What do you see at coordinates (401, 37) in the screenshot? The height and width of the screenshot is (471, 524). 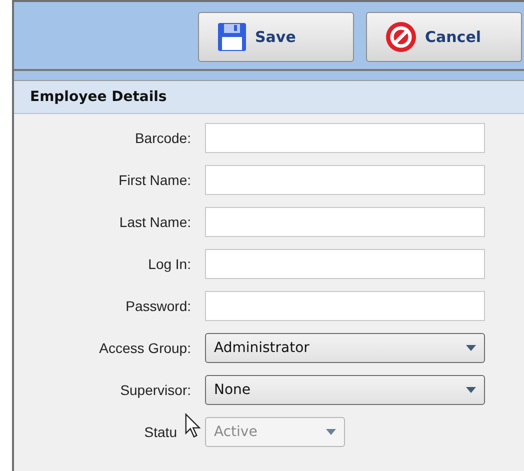 I see `prohibited-icon` at bounding box center [401, 37].